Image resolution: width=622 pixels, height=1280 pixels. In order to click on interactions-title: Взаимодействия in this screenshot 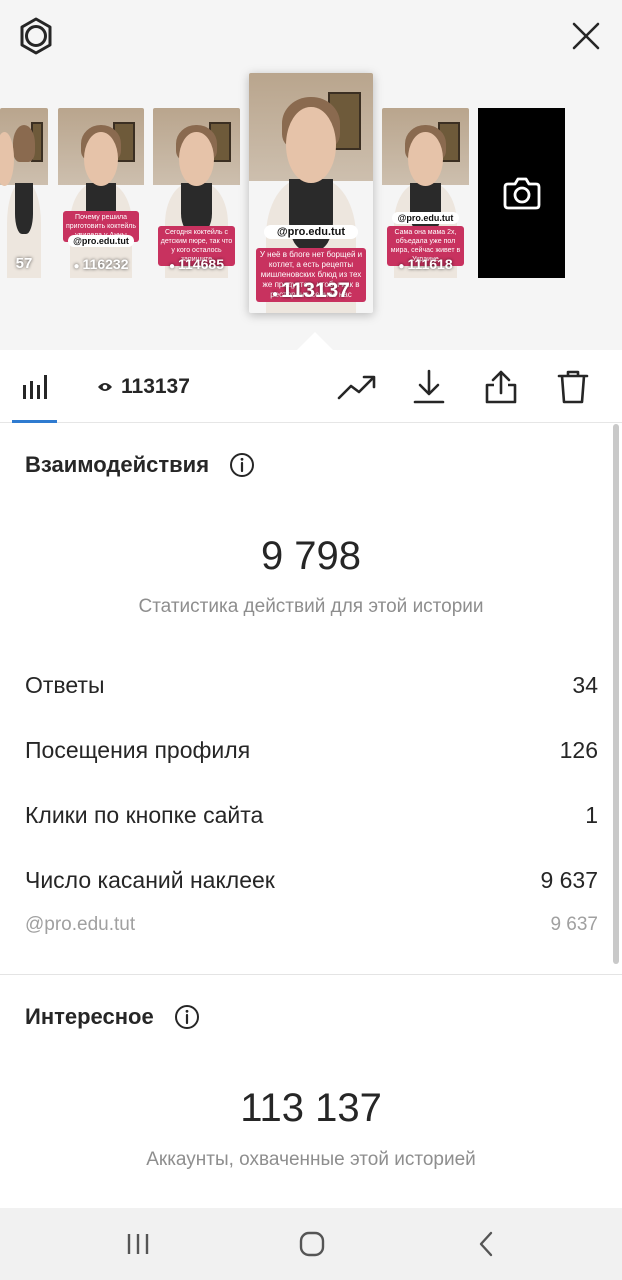, I will do `click(117, 464)`.